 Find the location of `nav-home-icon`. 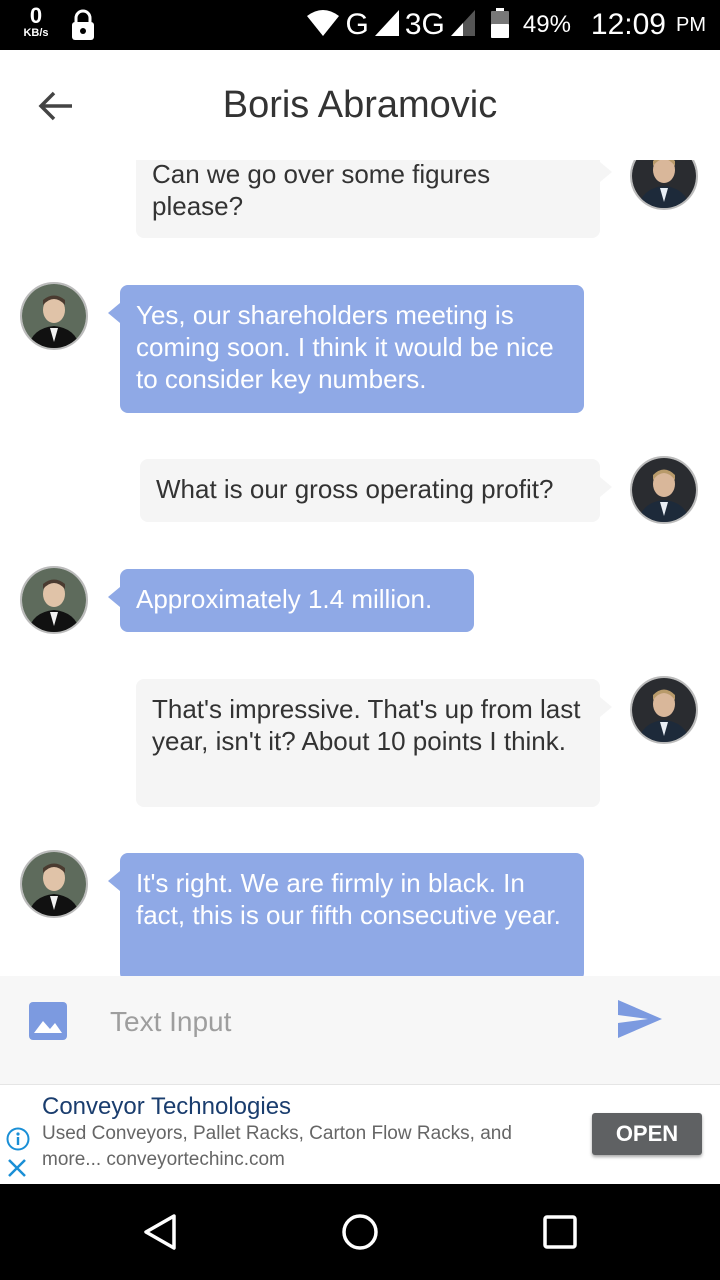

nav-home-icon is located at coordinates (360, 1234).